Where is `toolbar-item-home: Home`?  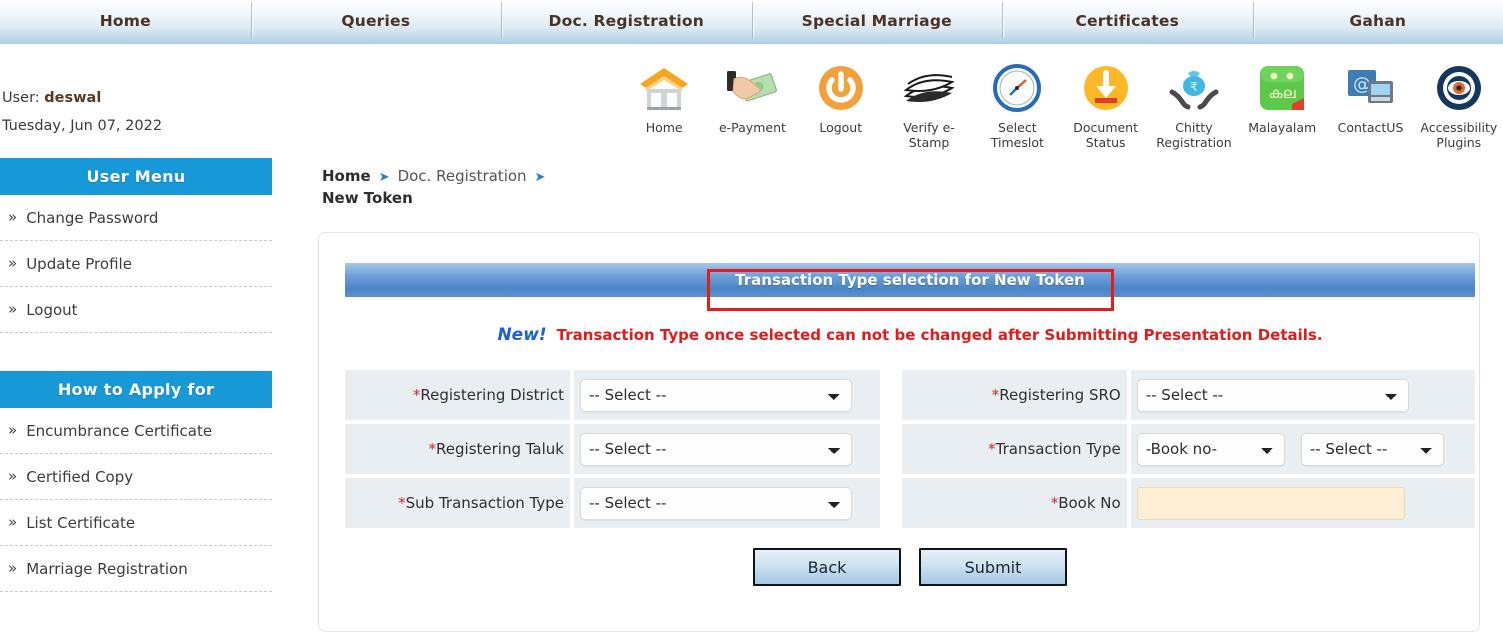
toolbar-item-home: Home is located at coordinates (664, 97).